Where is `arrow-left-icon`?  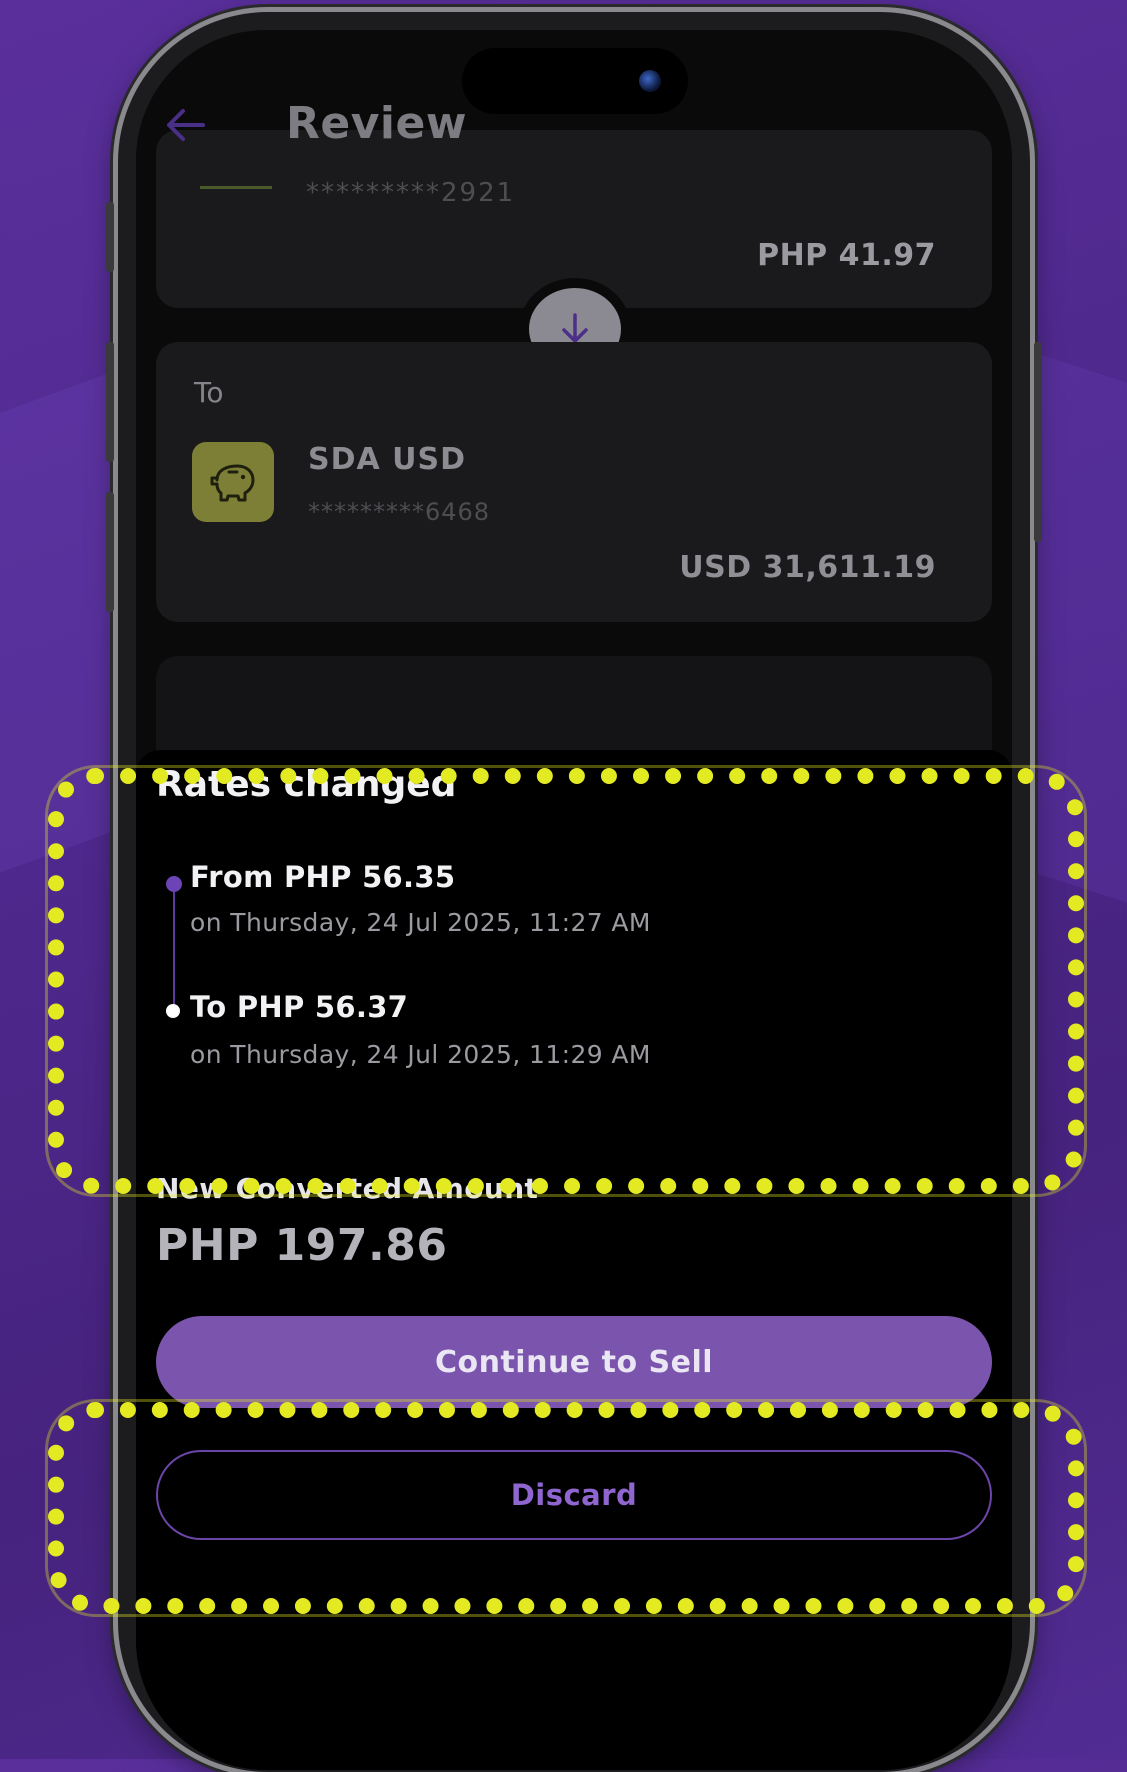
arrow-left-icon is located at coordinates (186, 125).